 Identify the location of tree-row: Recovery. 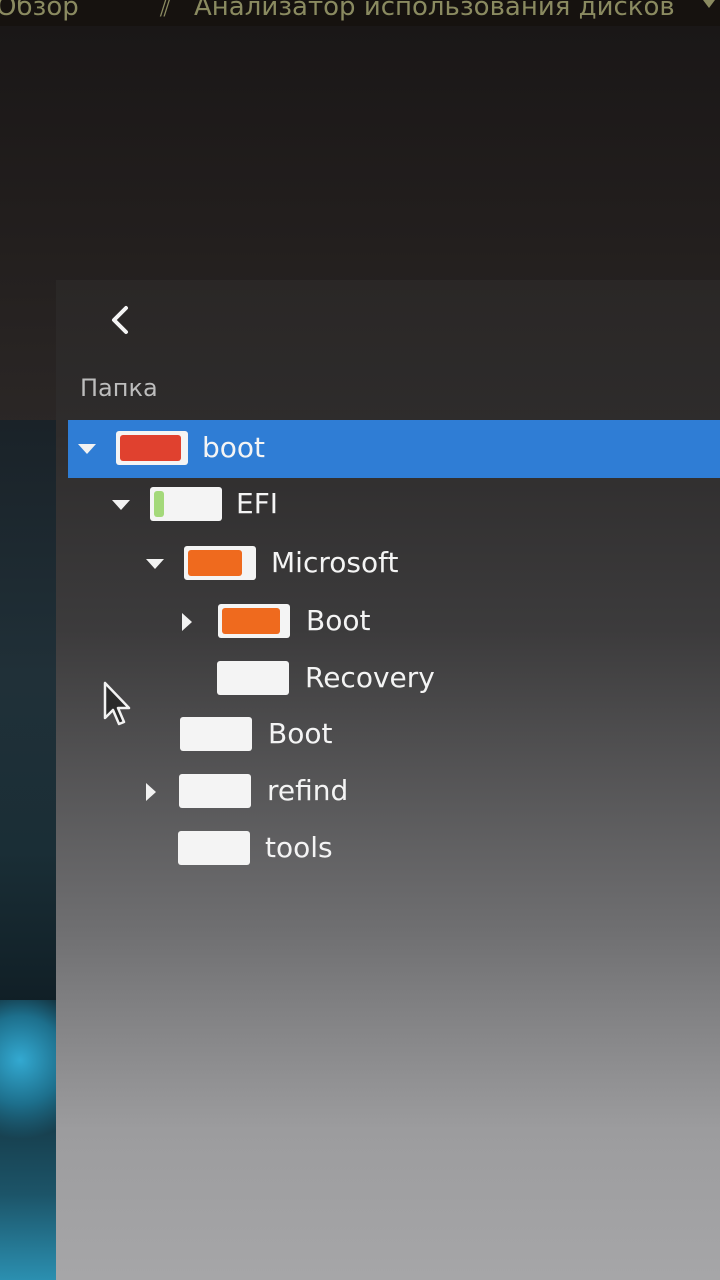
(388, 679).